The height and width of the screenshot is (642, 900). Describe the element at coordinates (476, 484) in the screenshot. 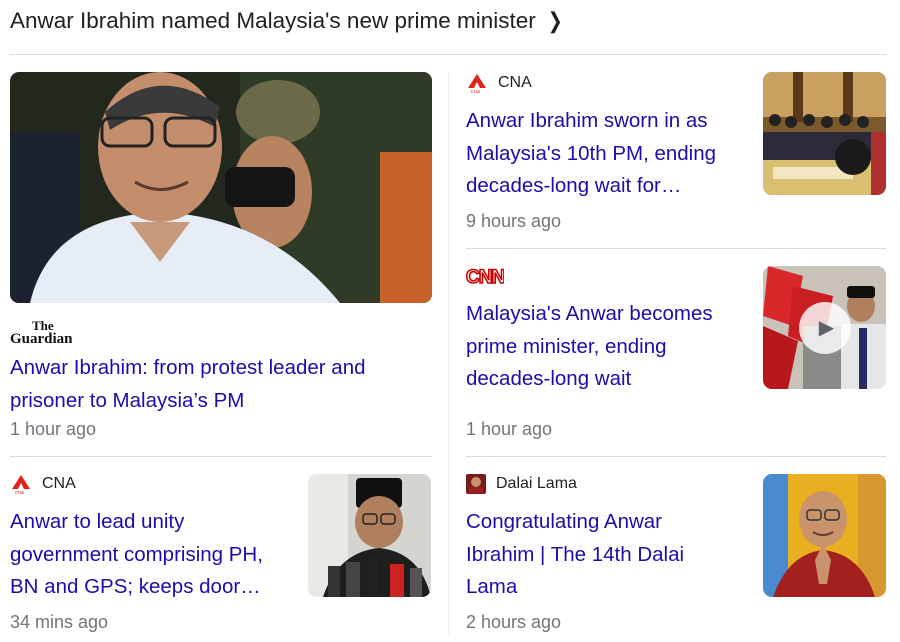

I see `dalai-lama-avatar-icon` at that location.